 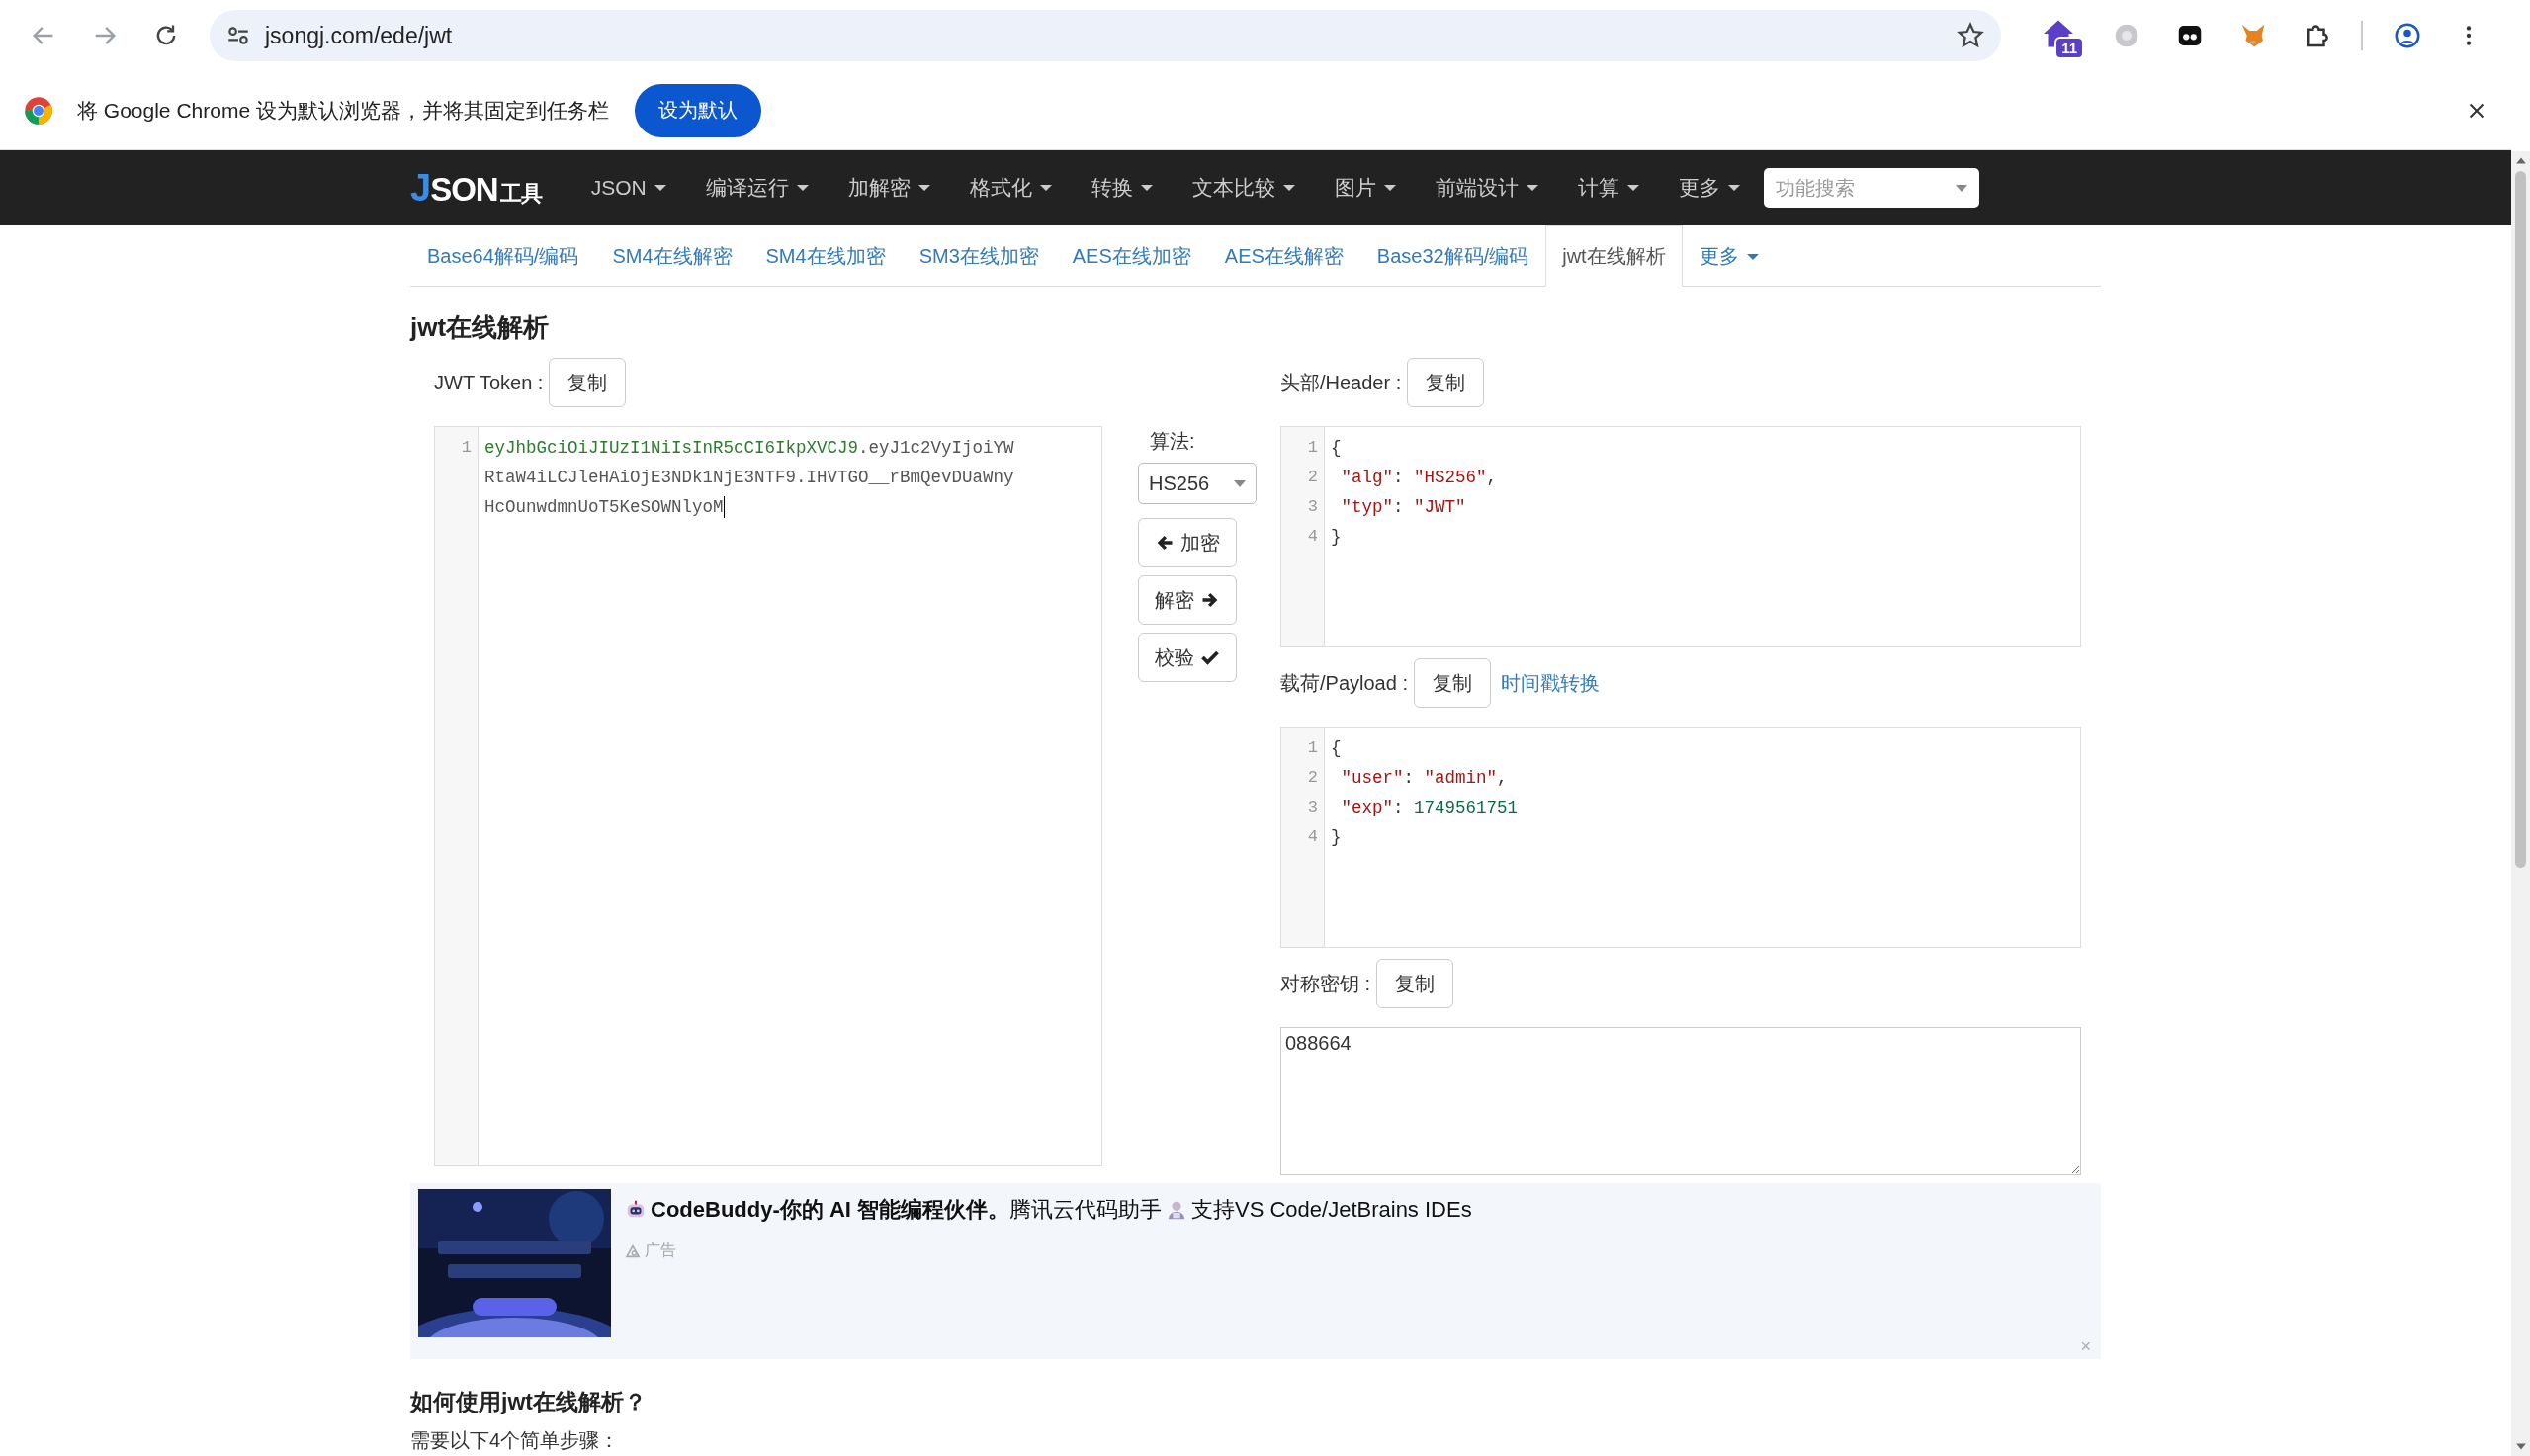 I want to click on page-title: jwt在线解析, so click(x=480, y=327).